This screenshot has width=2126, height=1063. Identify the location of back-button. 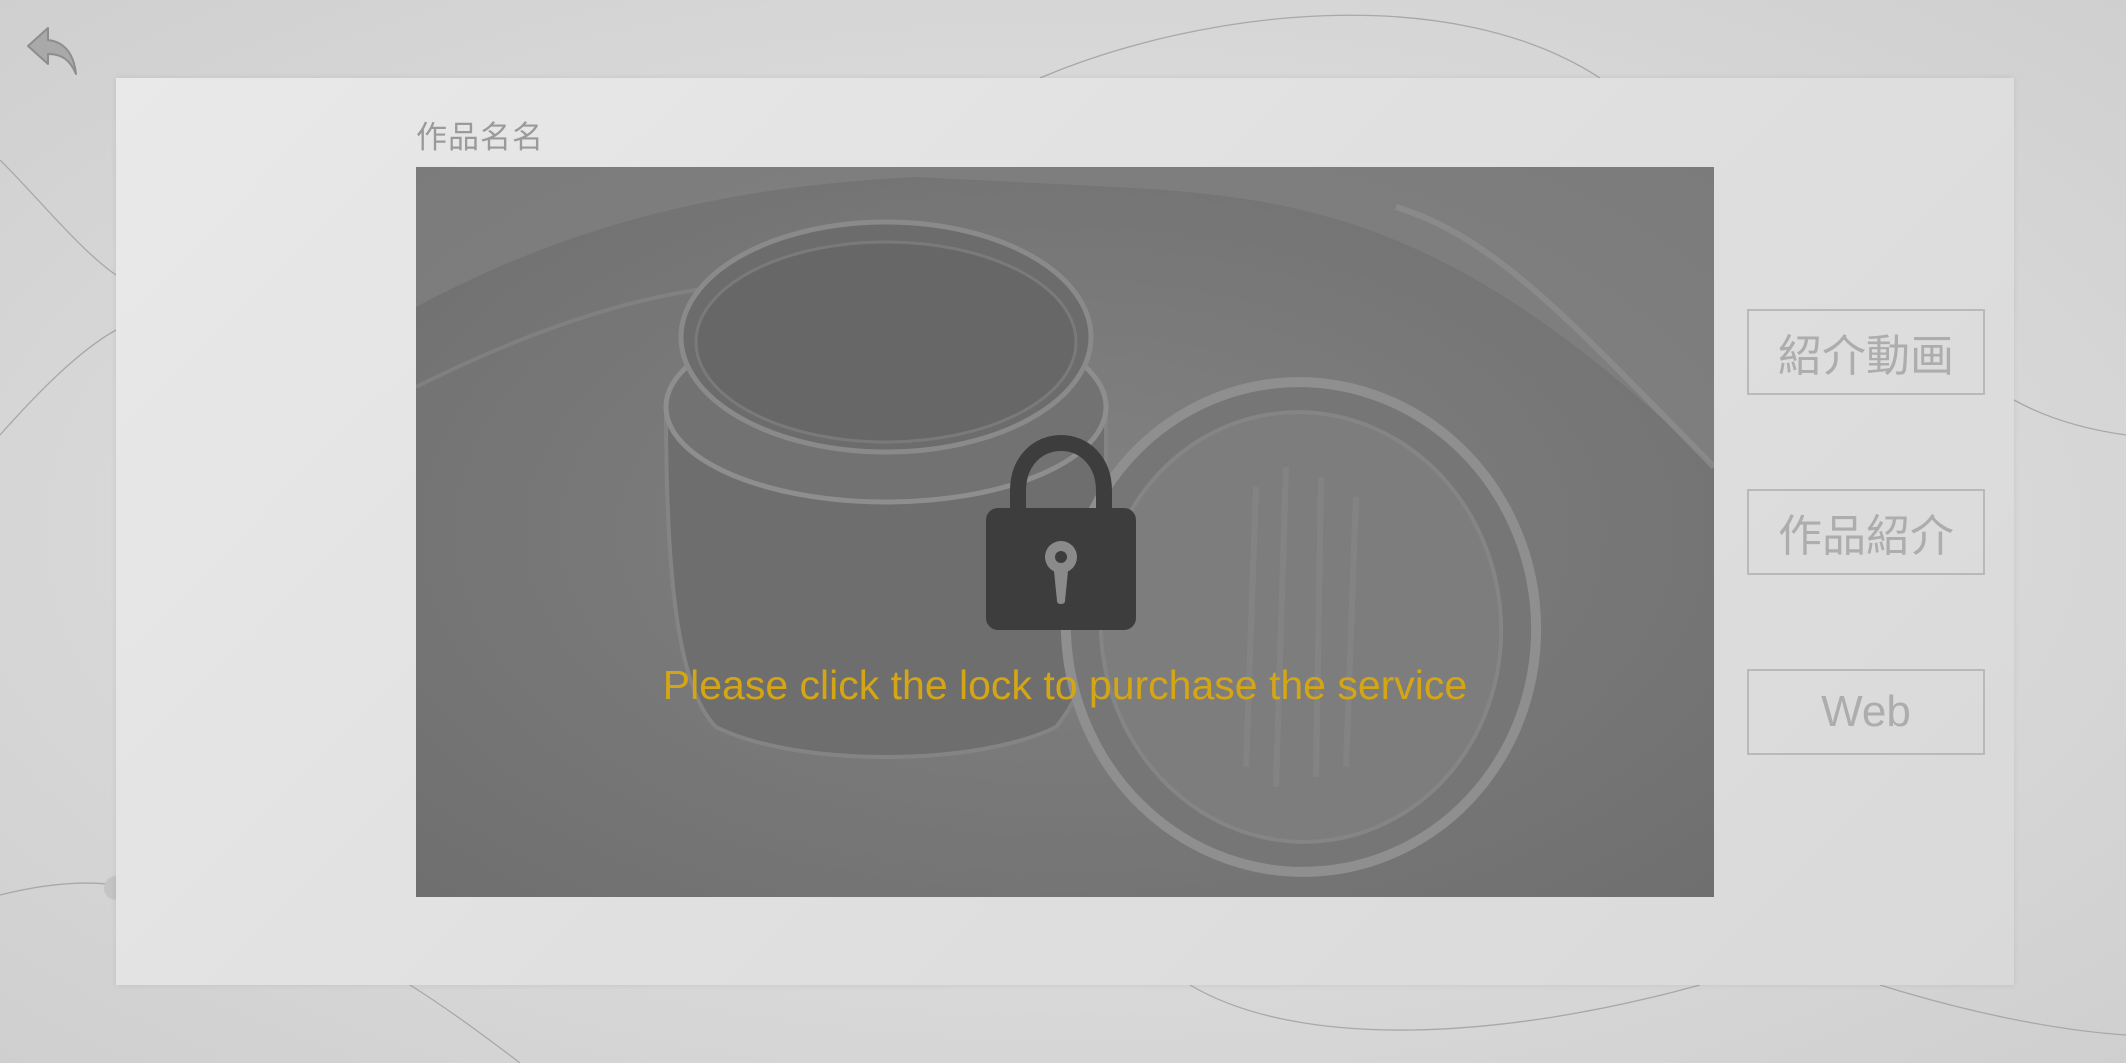
(52, 52).